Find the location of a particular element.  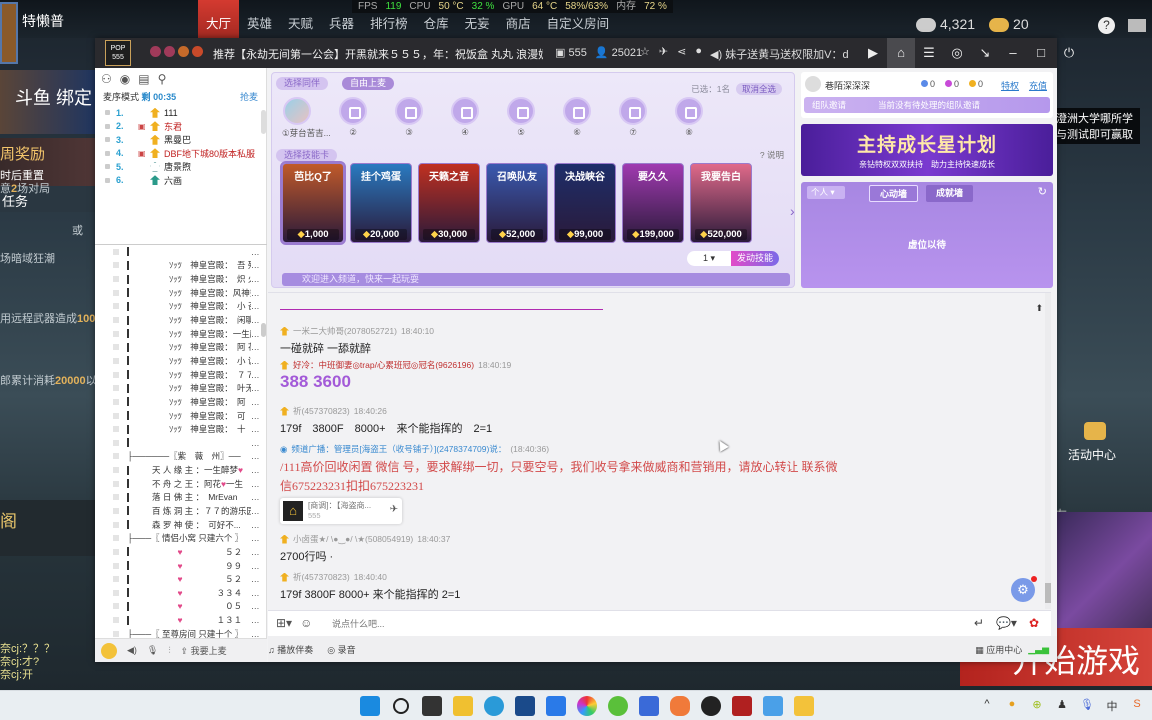

seat-avatar is located at coordinates (297, 111).